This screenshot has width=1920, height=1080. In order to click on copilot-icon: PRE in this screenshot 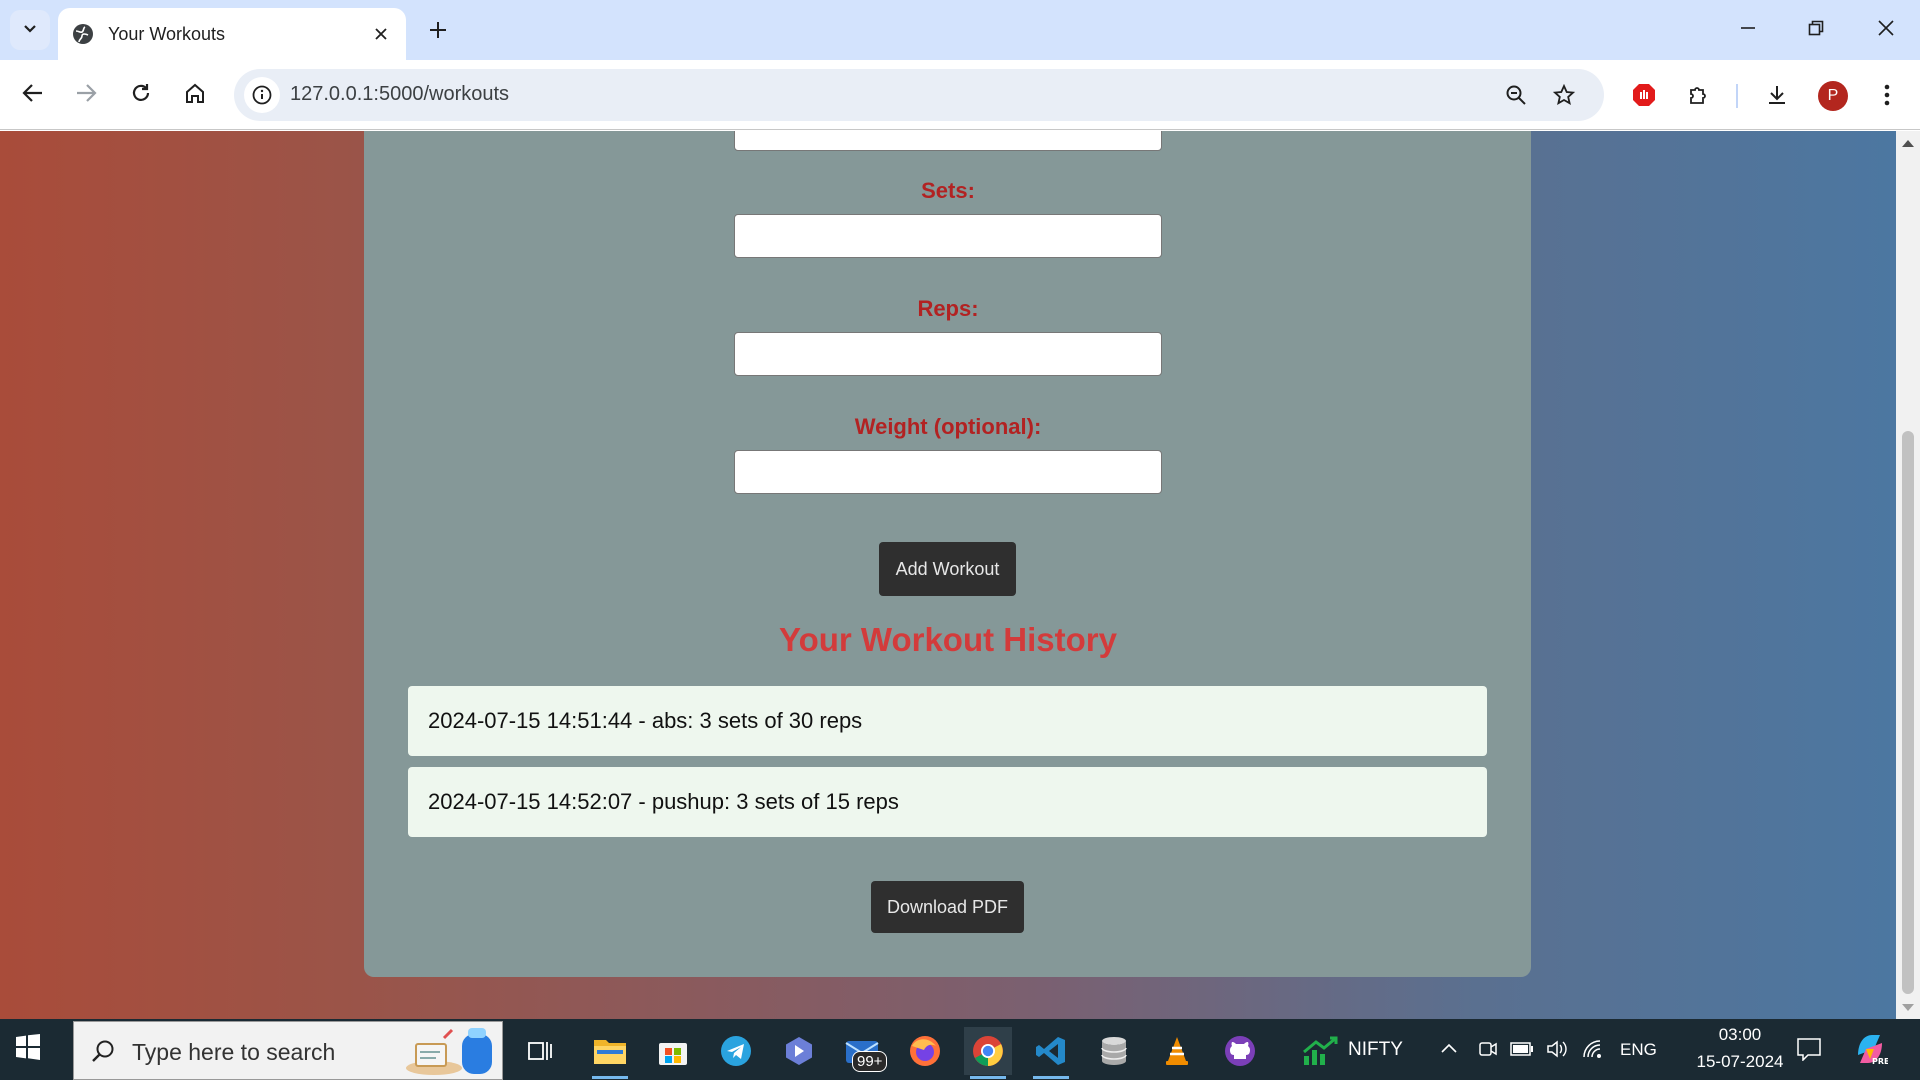, I will do `click(1871, 1051)`.